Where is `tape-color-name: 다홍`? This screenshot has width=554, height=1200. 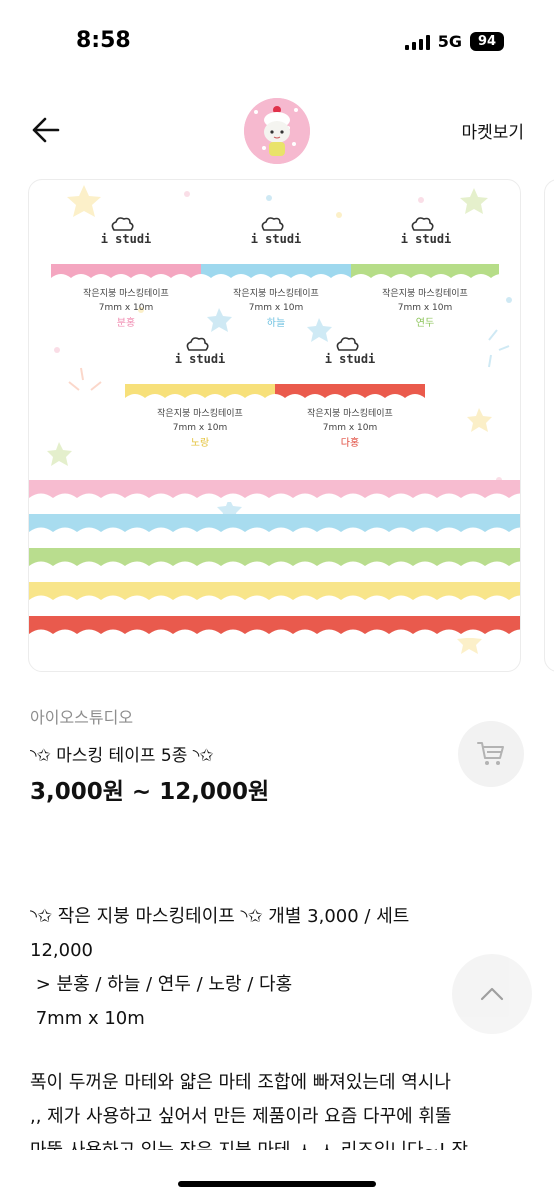
tape-color-name: 다홍 is located at coordinates (350, 443).